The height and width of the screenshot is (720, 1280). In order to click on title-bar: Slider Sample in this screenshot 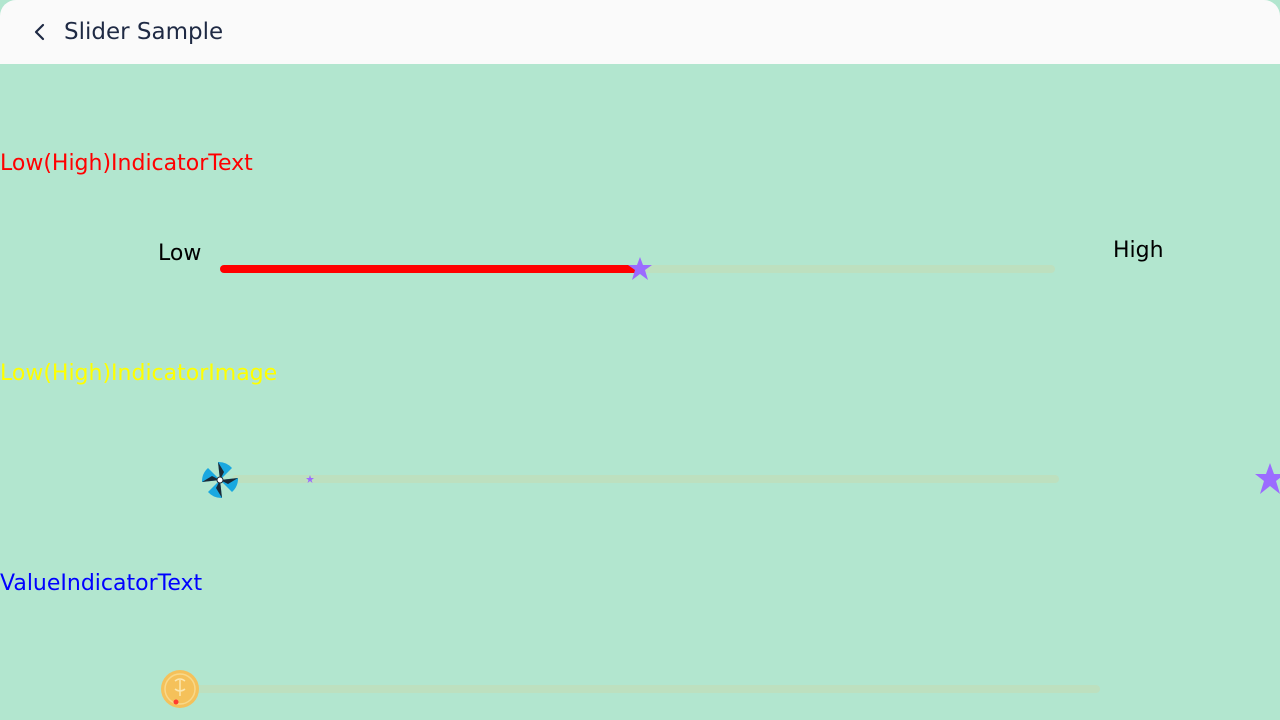, I will do `click(640, 32)`.